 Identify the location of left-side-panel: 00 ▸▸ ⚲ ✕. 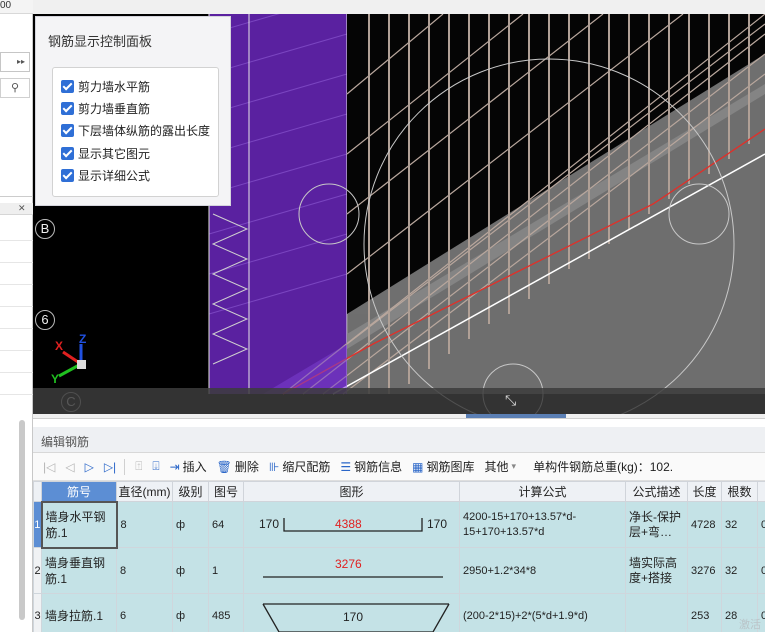
(16, 316).